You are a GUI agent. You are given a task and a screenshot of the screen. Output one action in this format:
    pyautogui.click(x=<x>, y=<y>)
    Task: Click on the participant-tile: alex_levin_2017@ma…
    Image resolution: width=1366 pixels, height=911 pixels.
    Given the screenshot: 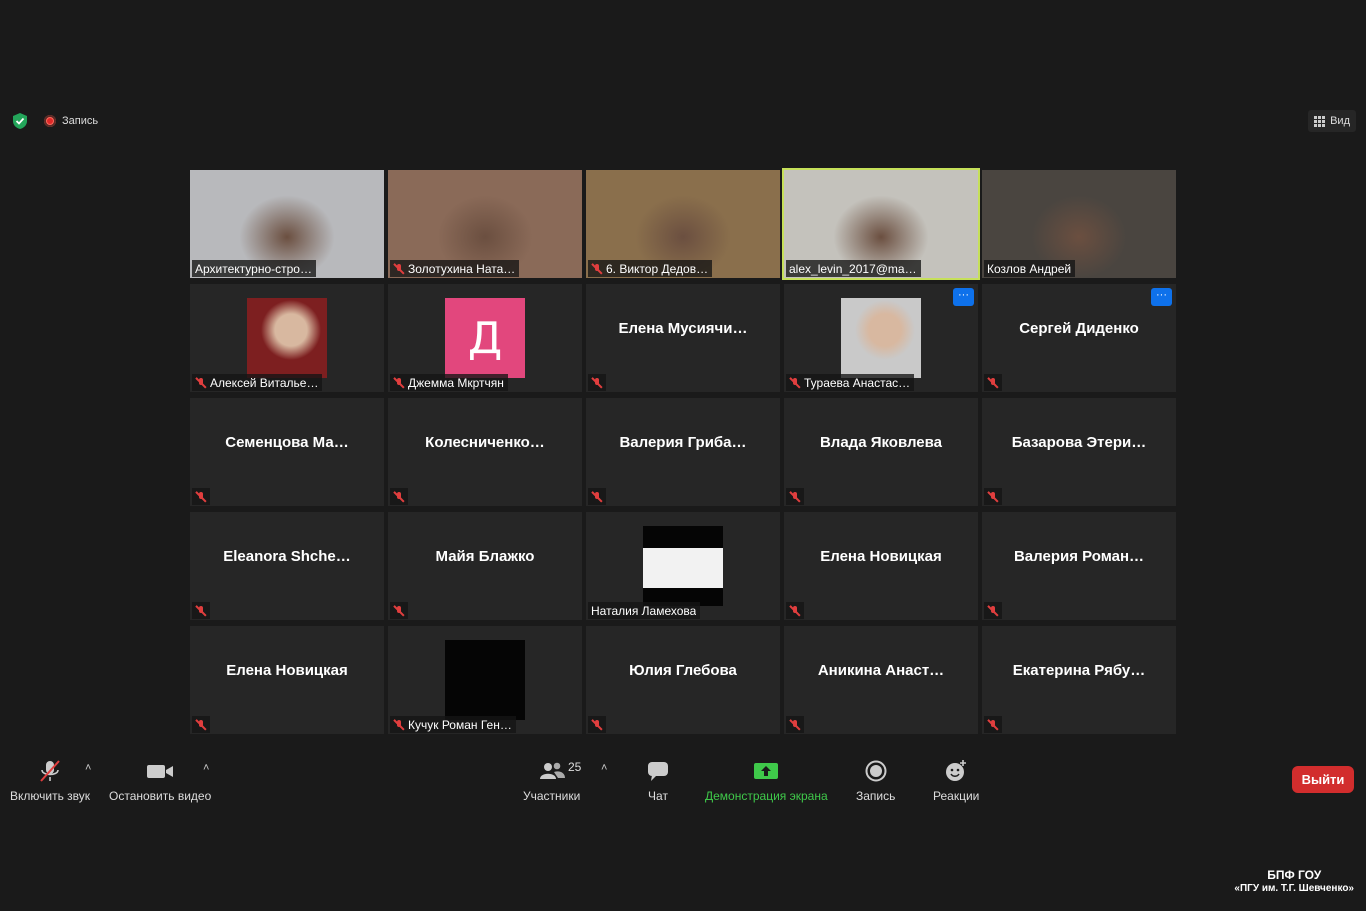 What is the action you would take?
    pyautogui.click(x=881, y=224)
    